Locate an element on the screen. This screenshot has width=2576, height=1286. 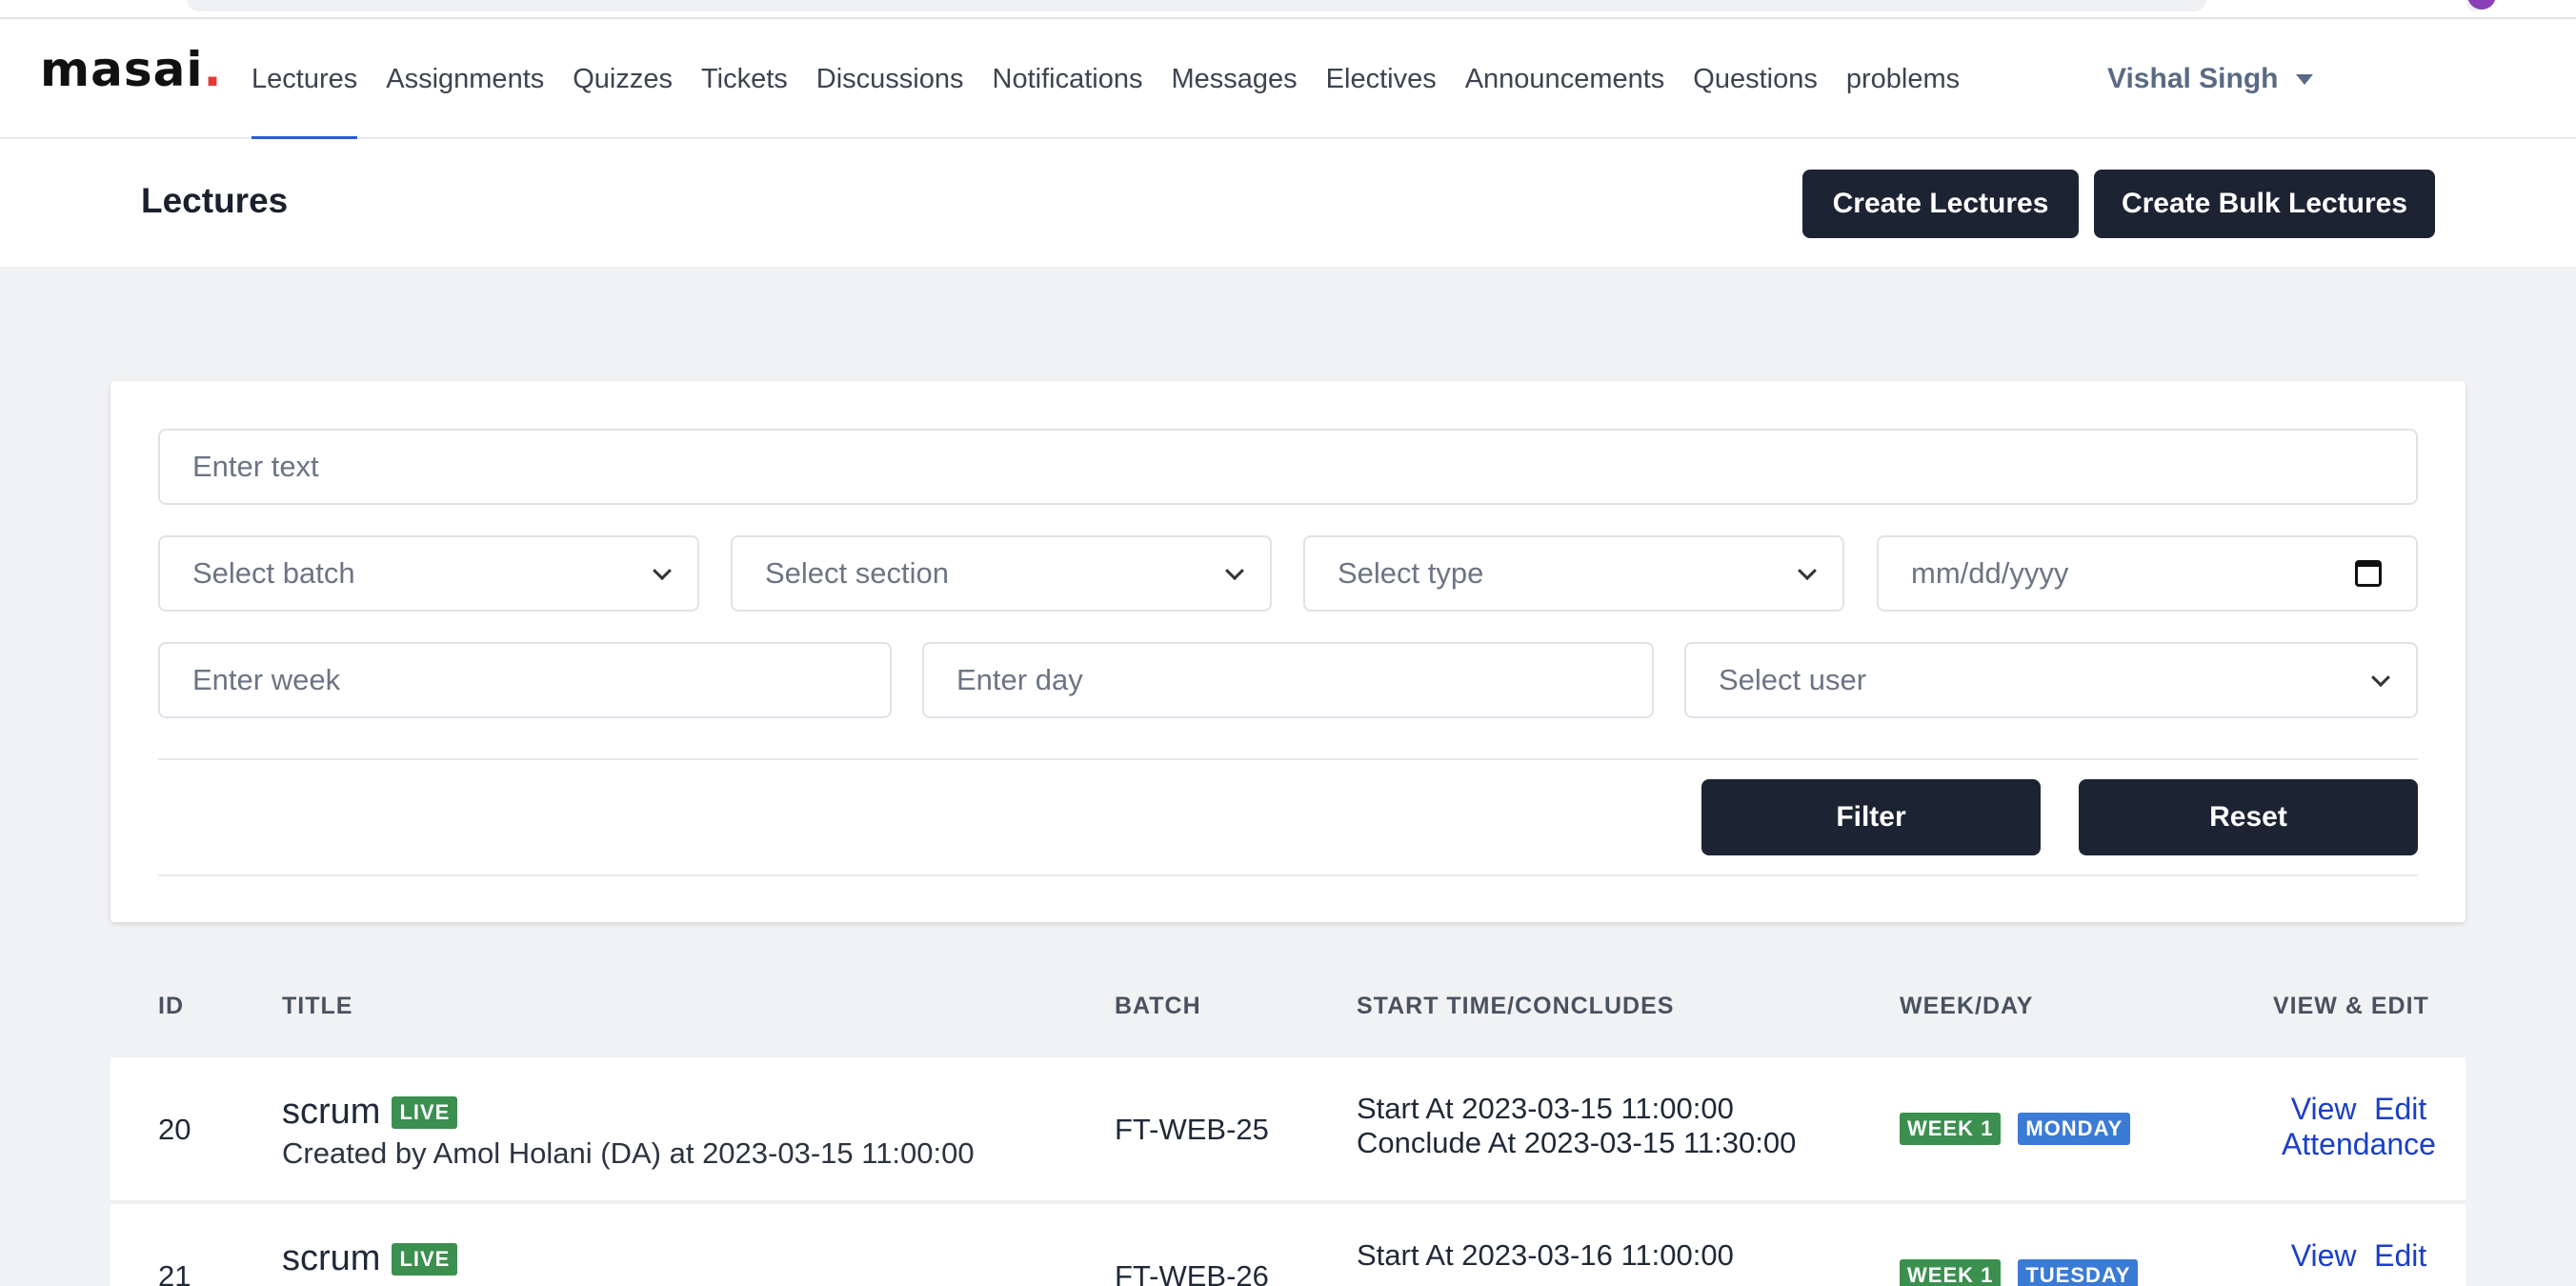
col-start-time: START TIME/CONCLUDES is located at coordinates (1516, 1006).